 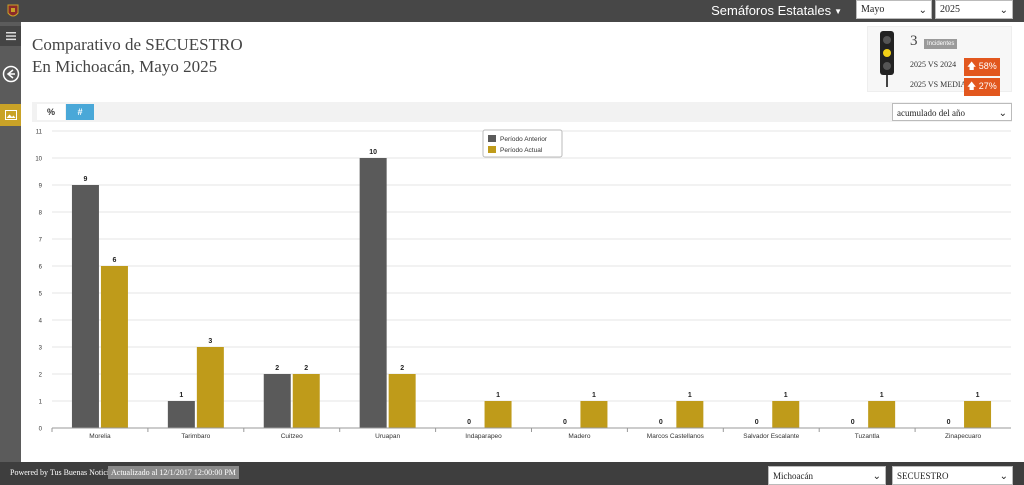 What do you see at coordinates (10, 74) in the screenshot?
I see `back-button` at bounding box center [10, 74].